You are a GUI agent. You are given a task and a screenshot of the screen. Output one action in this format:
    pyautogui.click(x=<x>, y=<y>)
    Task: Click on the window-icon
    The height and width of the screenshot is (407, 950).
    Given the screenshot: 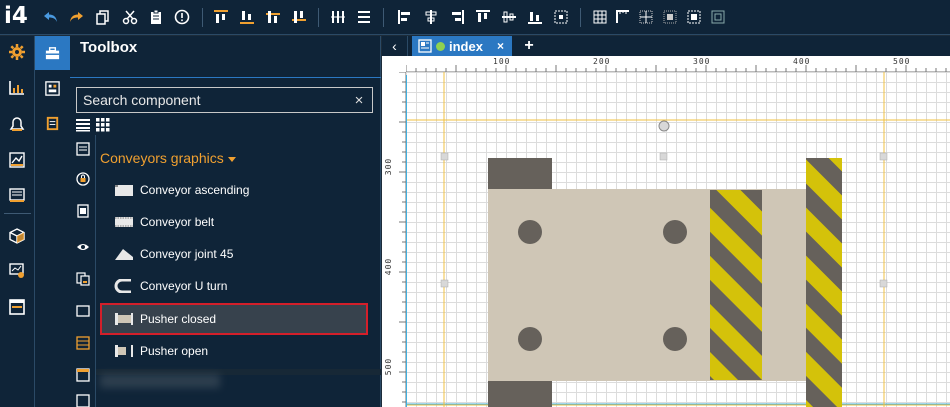 What is the action you would take?
    pyautogui.click(x=17, y=307)
    